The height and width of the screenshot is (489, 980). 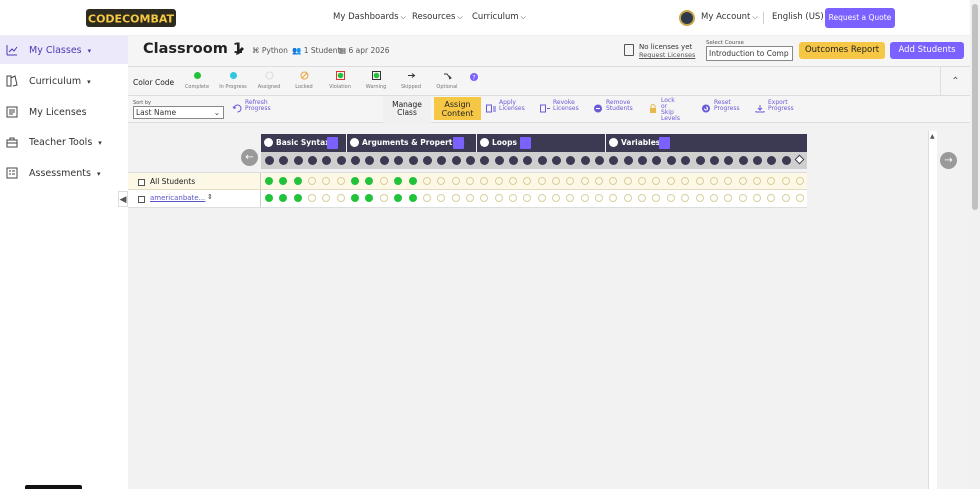 I want to click on avatar, so click(x=687, y=18).